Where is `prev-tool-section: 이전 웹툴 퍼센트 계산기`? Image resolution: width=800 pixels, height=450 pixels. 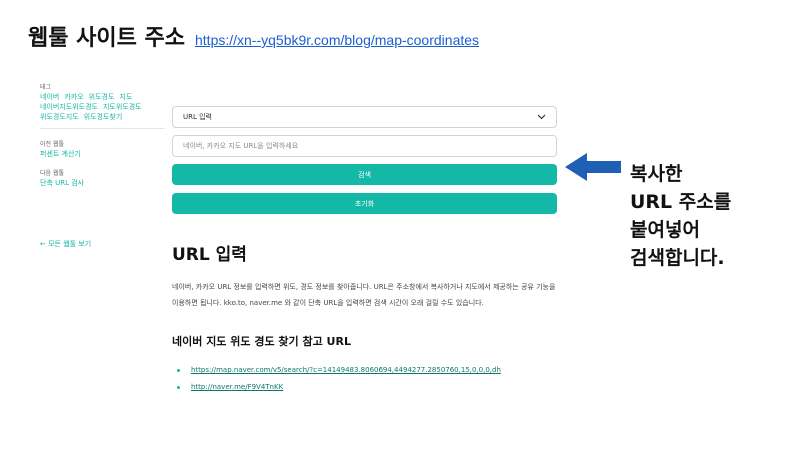
prev-tool-section: 이전 웹툴 퍼센트 계산기 is located at coordinates (102, 149).